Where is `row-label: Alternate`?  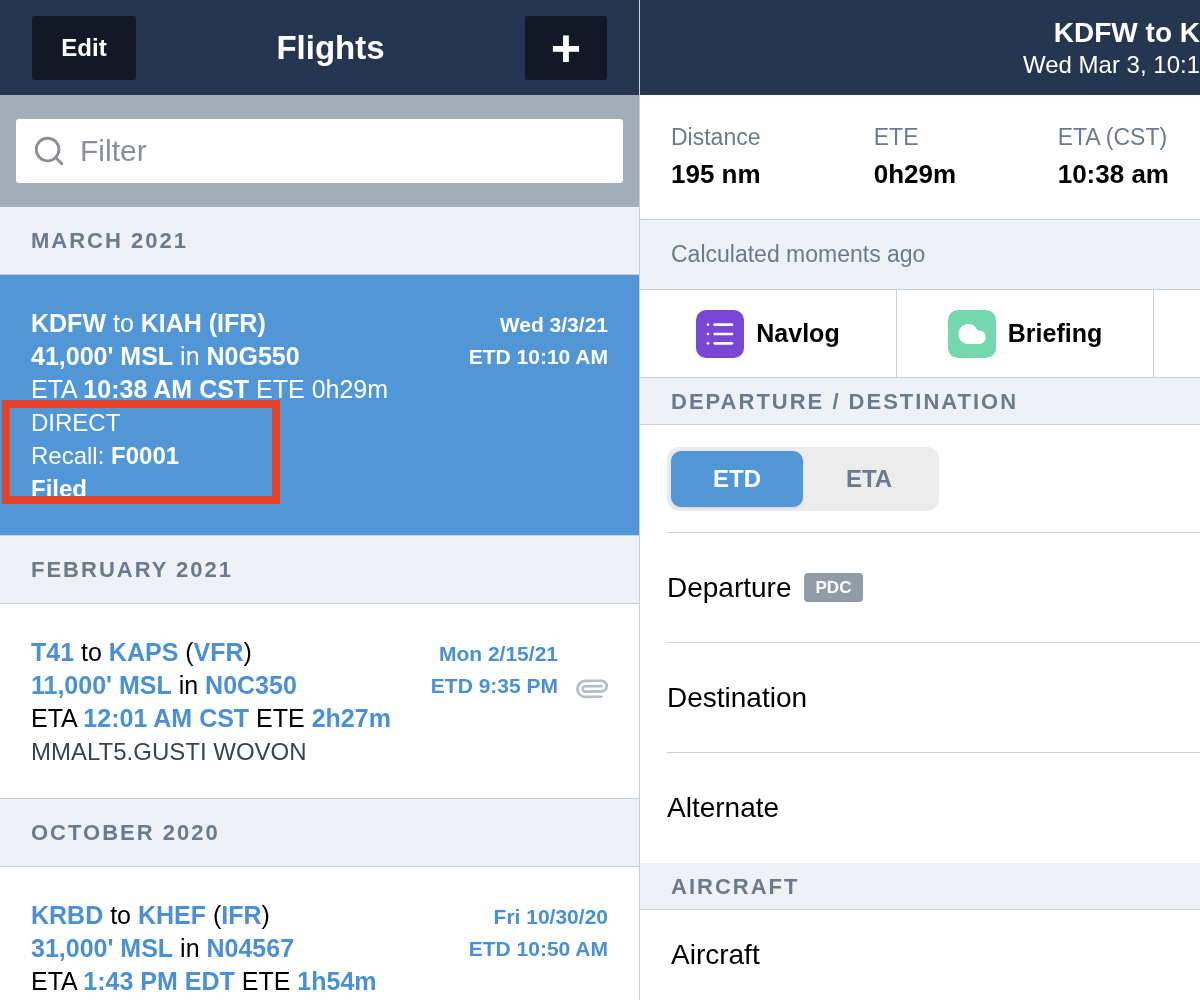
row-label: Alternate is located at coordinates (723, 808).